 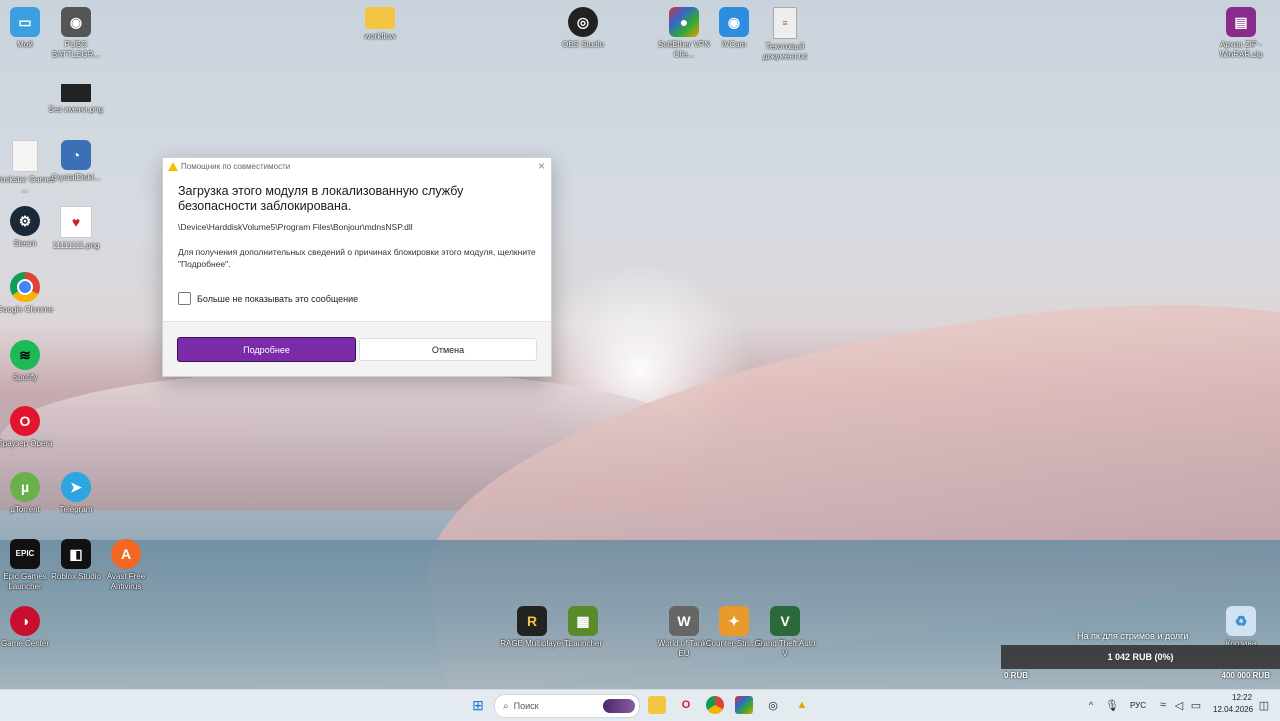 I want to click on desktop-icon-recycle-bin: ♻ Корзина, so click(x=1241, y=627).